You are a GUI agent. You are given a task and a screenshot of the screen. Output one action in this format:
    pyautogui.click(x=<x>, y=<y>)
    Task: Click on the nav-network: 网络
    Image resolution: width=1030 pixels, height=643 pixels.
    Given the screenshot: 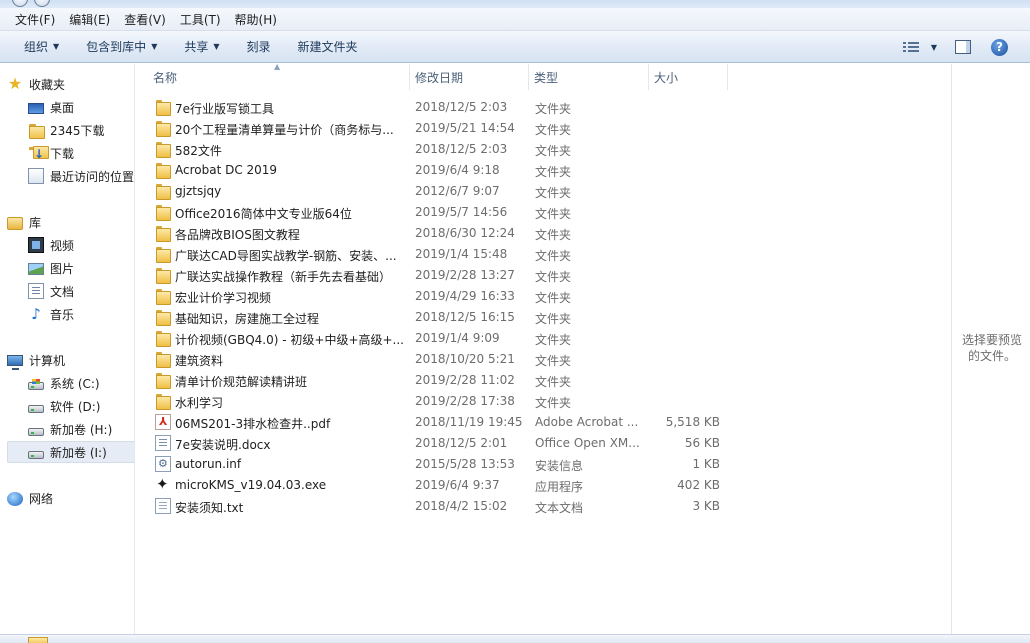 What is the action you would take?
    pyautogui.click(x=70, y=498)
    